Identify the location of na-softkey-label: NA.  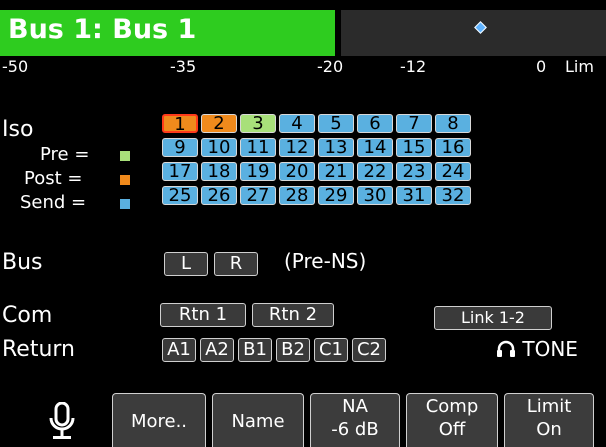
(355, 406).